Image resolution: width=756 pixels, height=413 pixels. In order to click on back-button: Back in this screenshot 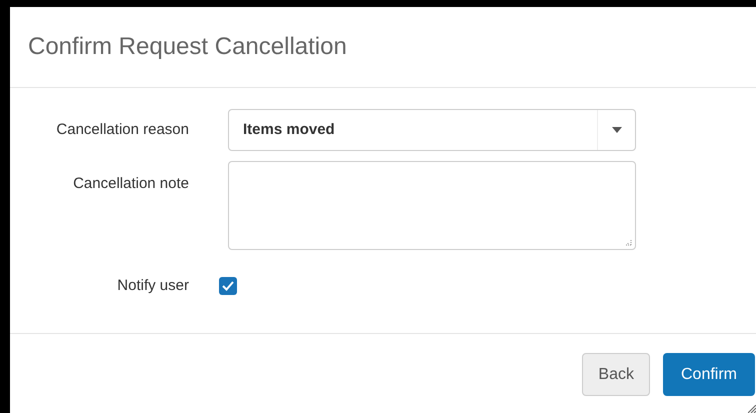, I will do `click(616, 374)`.